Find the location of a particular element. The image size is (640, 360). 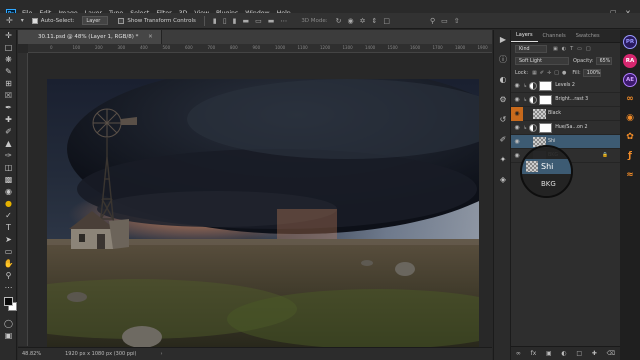

opacity-input: 65% is located at coordinates (603, 61).